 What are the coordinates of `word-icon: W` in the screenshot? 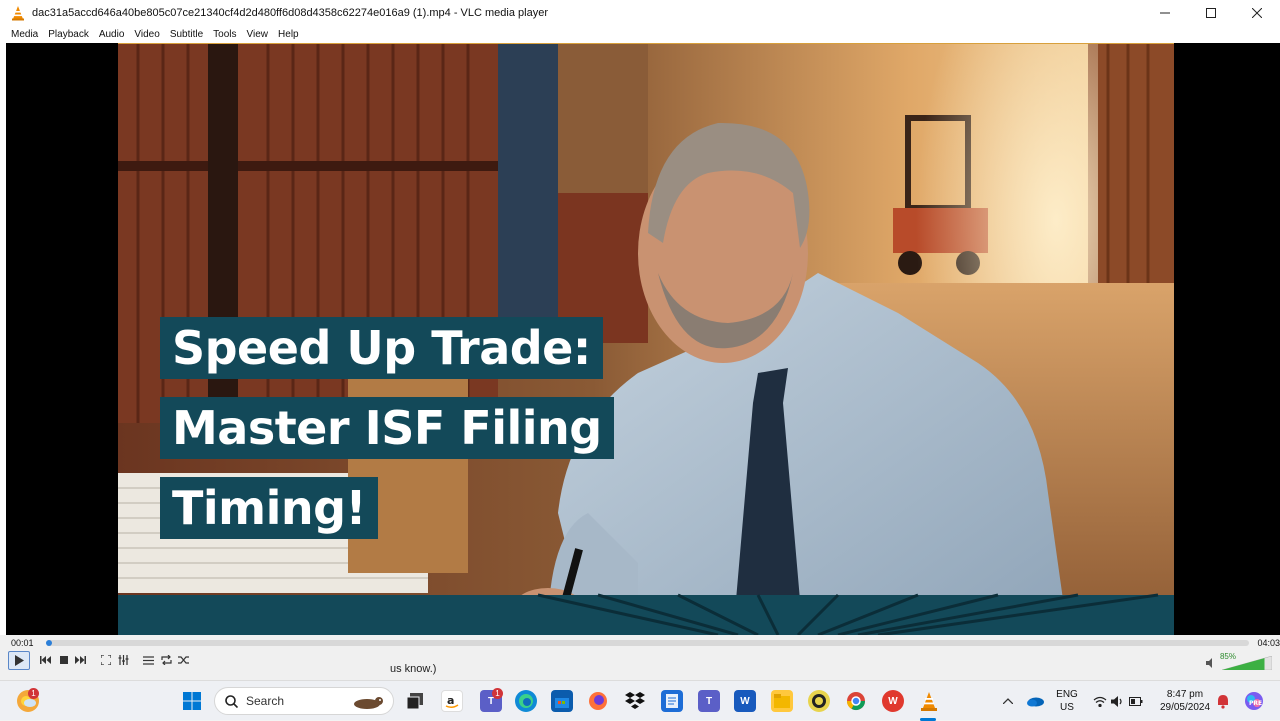 It's located at (745, 701).